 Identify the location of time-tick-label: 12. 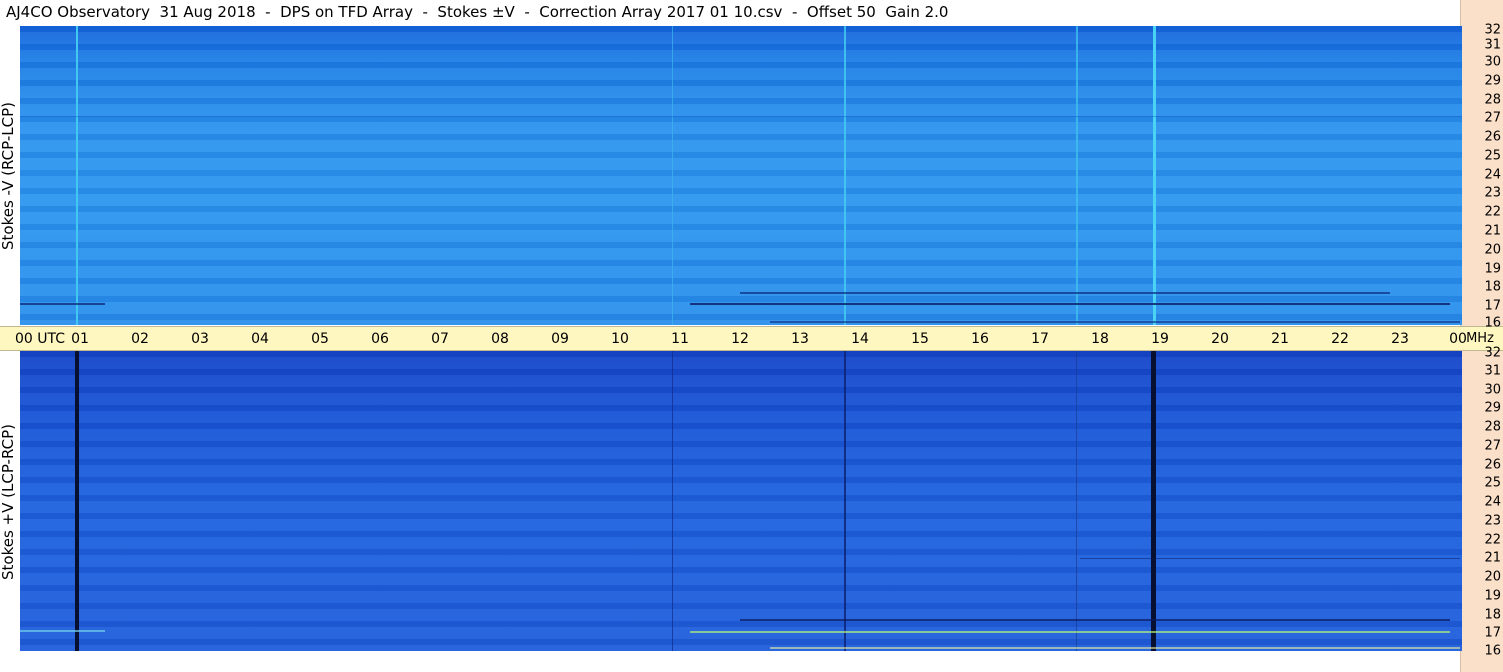
(740, 339).